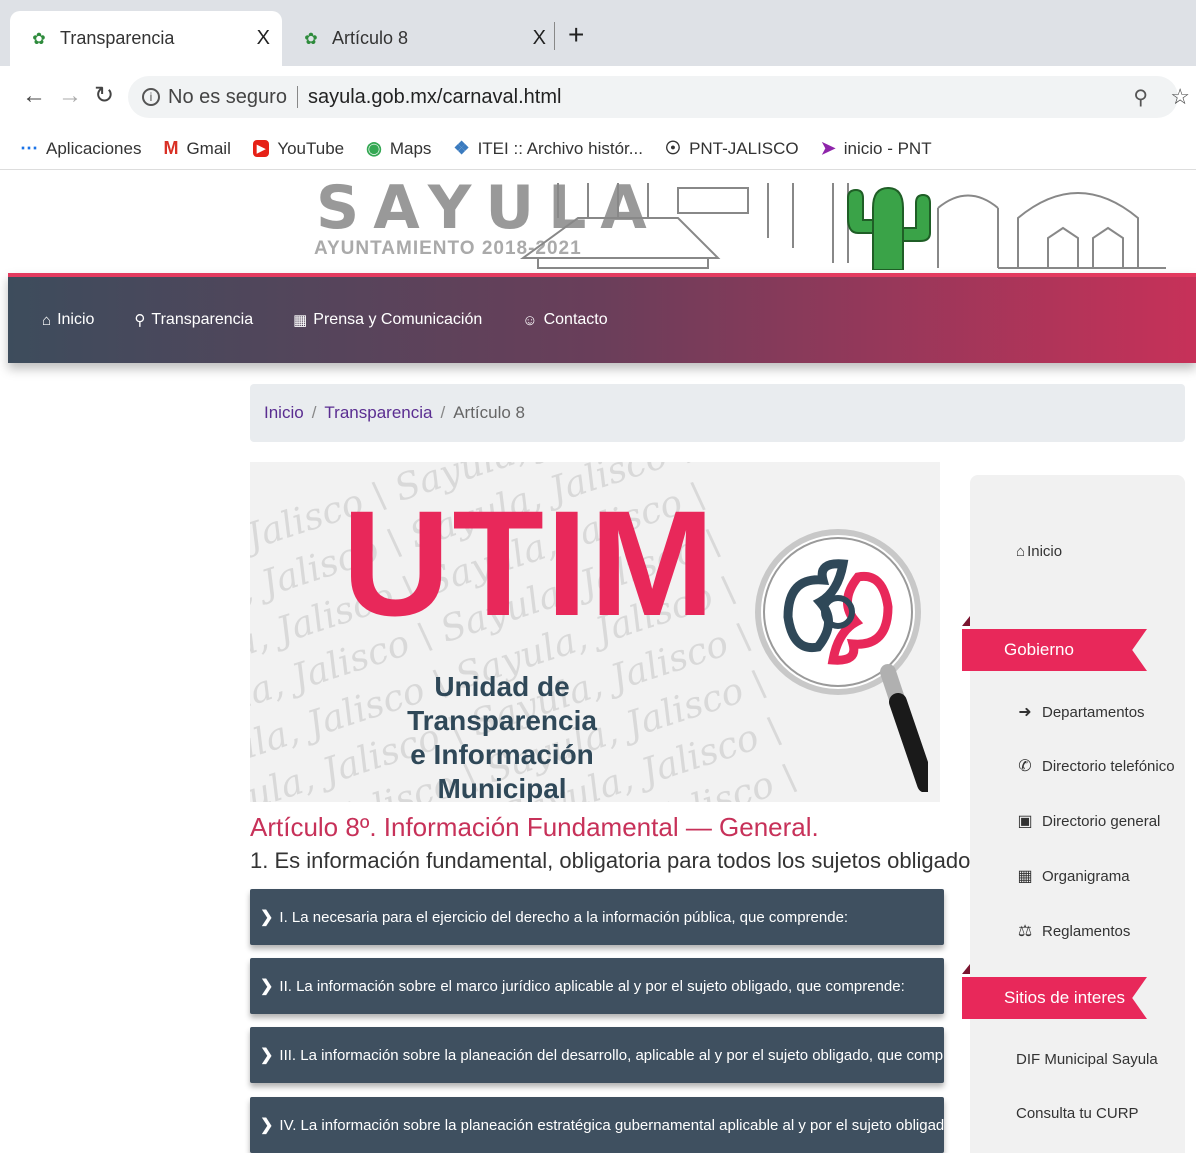 Image resolution: width=1196 pixels, height=1153 pixels. I want to click on building-icon: ▦, so click(1025, 876).